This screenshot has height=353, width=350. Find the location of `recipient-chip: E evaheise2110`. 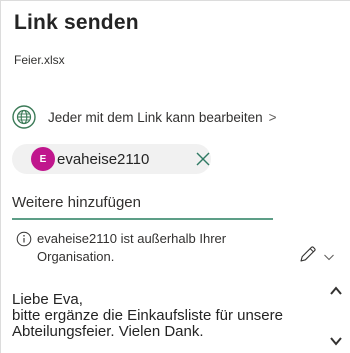

recipient-chip: E evaheise2110 is located at coordinates (111, 159).